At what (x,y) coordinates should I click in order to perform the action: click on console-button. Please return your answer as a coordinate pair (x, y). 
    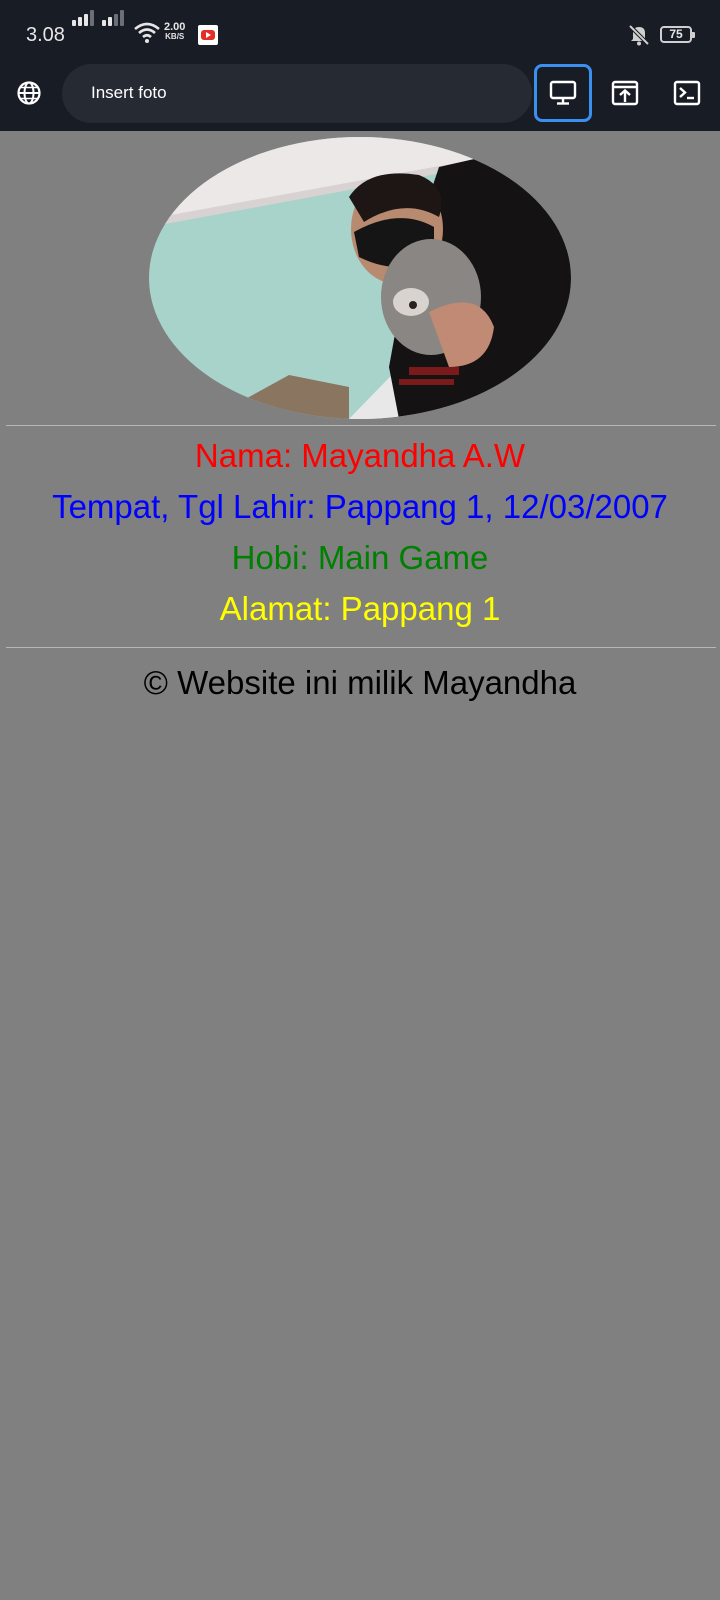
    Looking at the image, I should click on (687, 93).